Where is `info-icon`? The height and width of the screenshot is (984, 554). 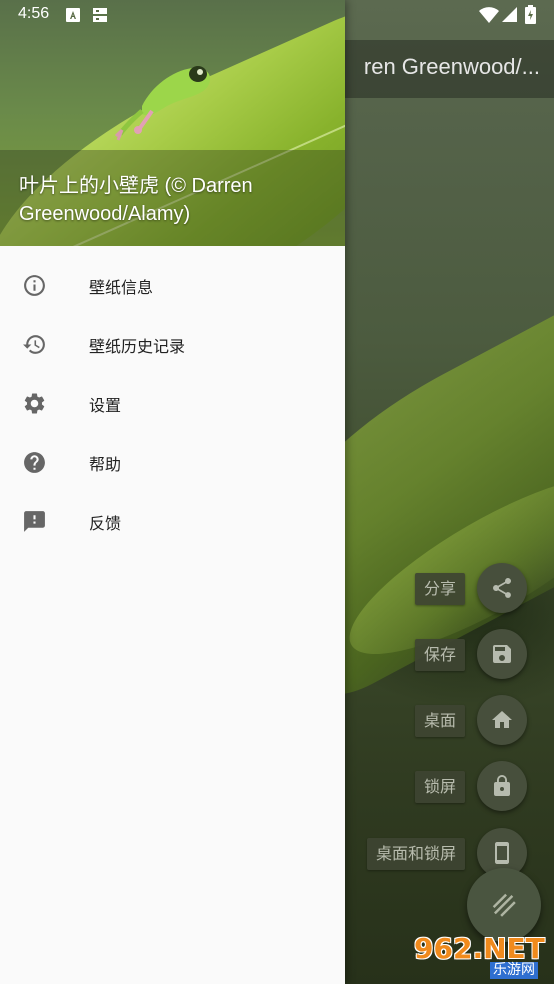 info-icon is located at coordinates (34, 285).